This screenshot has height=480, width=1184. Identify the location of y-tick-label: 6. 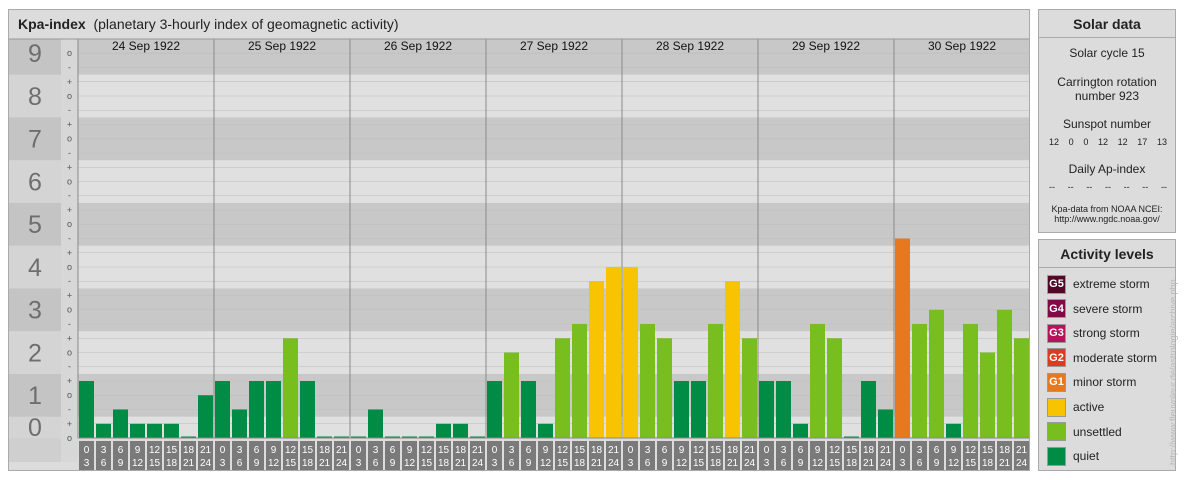
(35, 182).